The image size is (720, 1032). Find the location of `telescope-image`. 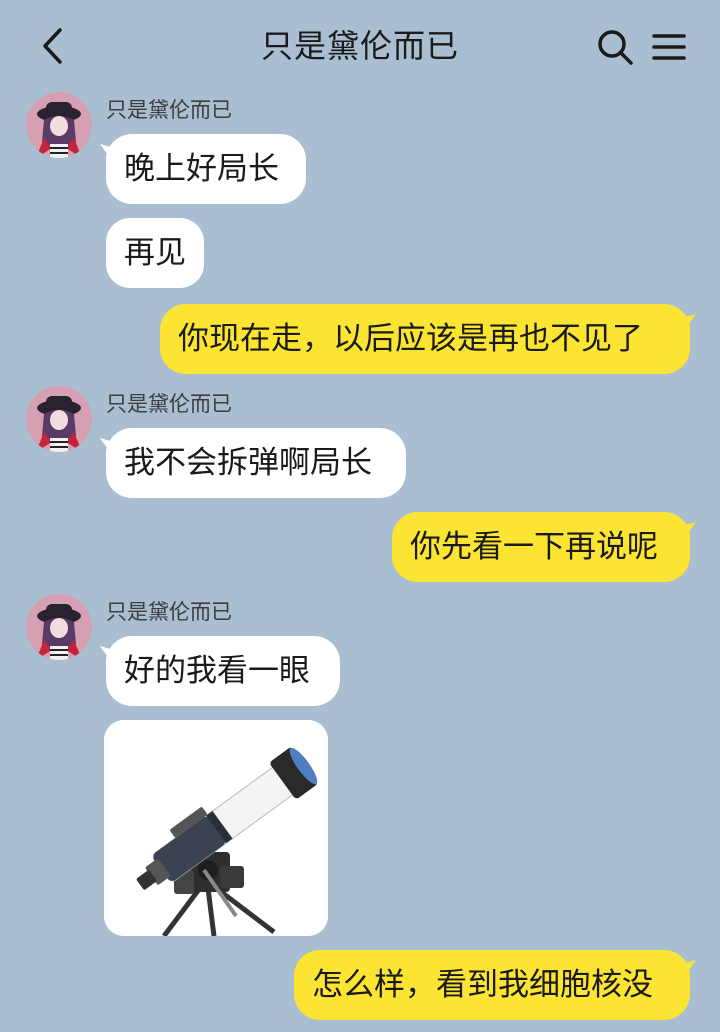

telescope-image is located at coordinates (216, 828).